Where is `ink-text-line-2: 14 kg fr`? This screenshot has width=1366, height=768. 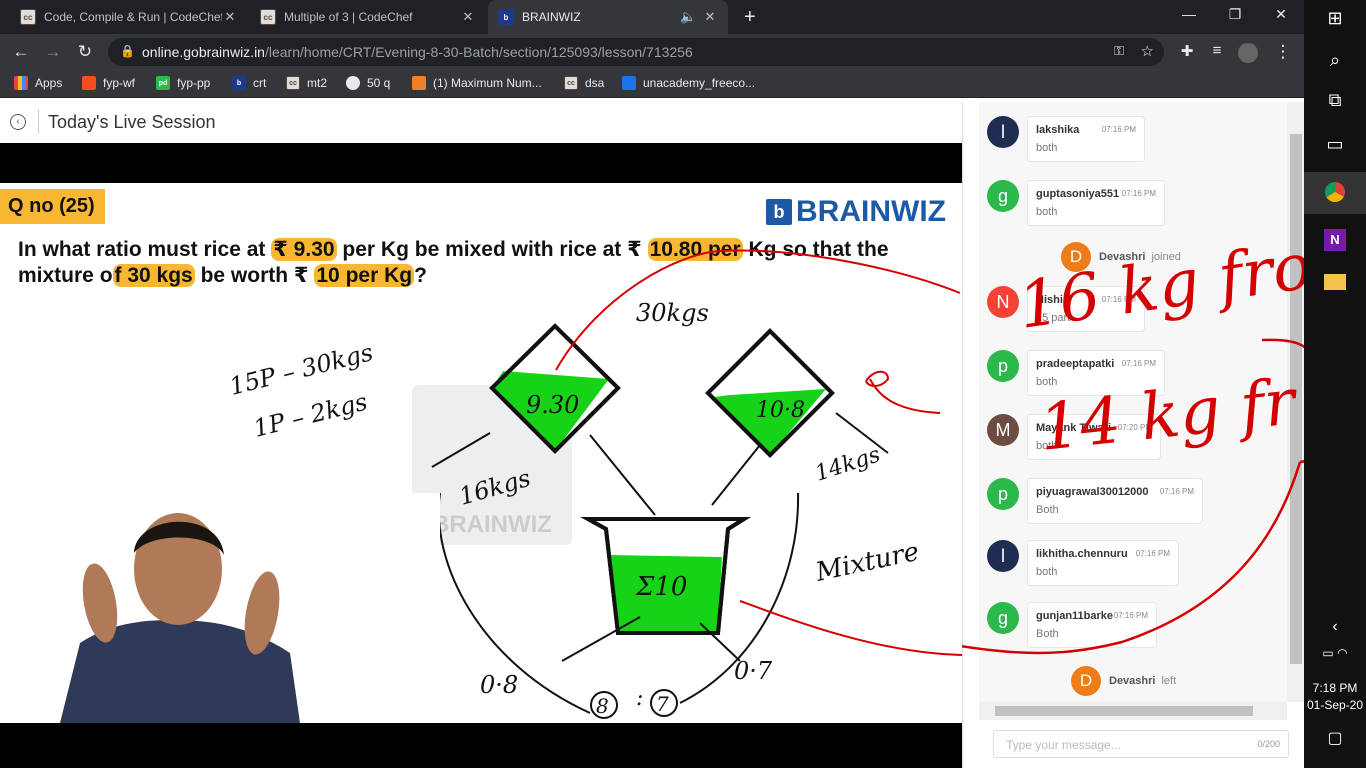 ink-text-line-2: 14 kg fr is located at coordinates (1169, 415).